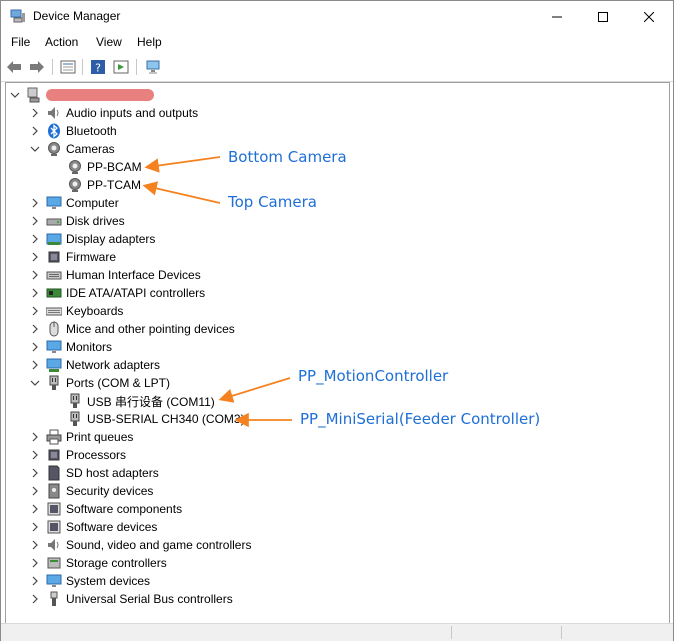 This screenshot has width=674, height=641. I want to click on device-manager-app-icon, so click(18, 16).